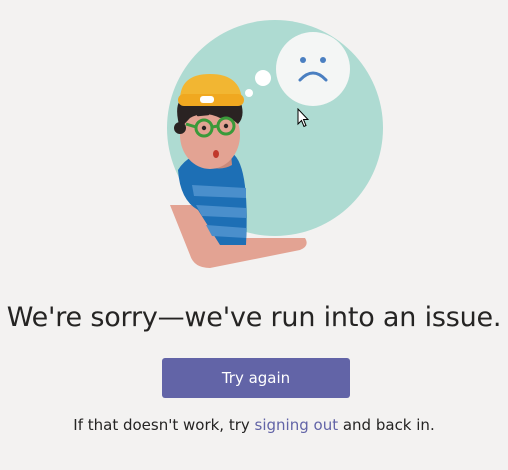  Describe the element at coordinates (386, 425) in the screenshot. I see `help-text-suffix: and back in.` at that location.